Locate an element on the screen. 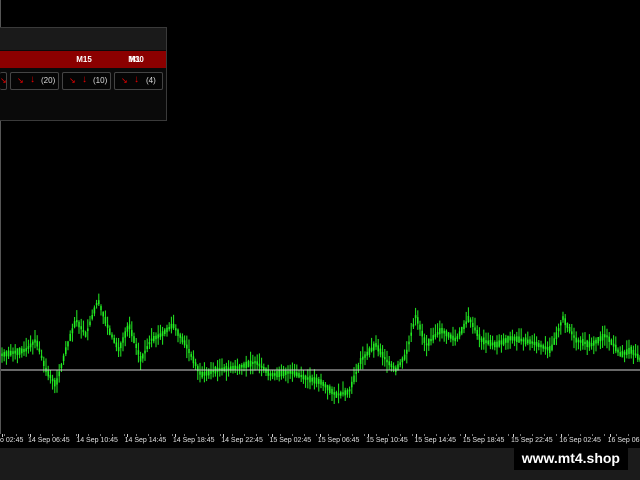 The height and width of the screenshot is (480, 640). time-tick-label: 15 Sep 18:45 is located at coordinates (483, 440).